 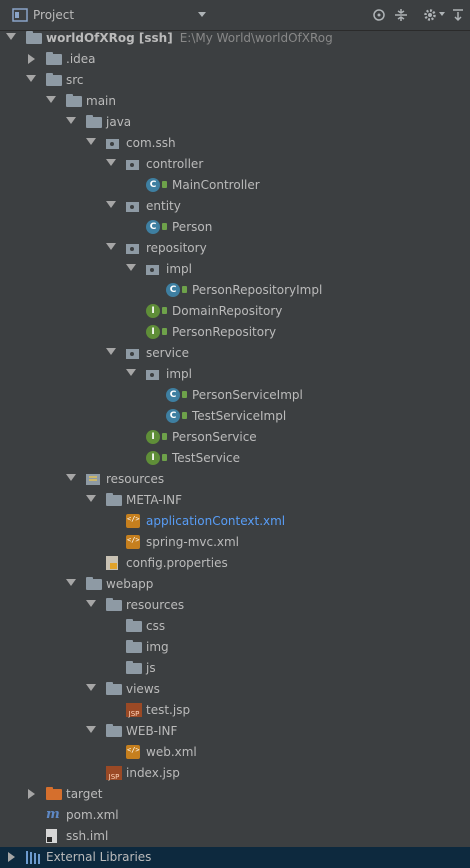 I want to click on tree-row: worldOfXRog [ssh] E:\My World\worldOfXRog, so click(x=235, y=38).